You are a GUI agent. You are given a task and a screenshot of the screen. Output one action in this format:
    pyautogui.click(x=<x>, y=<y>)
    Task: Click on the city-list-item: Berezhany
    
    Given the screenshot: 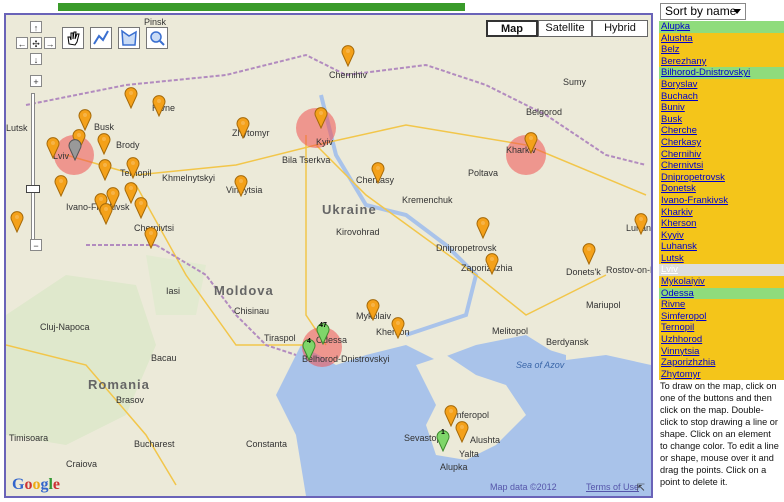 What is the action you would take?
    pyautogui.click(x=721, y=61)
    